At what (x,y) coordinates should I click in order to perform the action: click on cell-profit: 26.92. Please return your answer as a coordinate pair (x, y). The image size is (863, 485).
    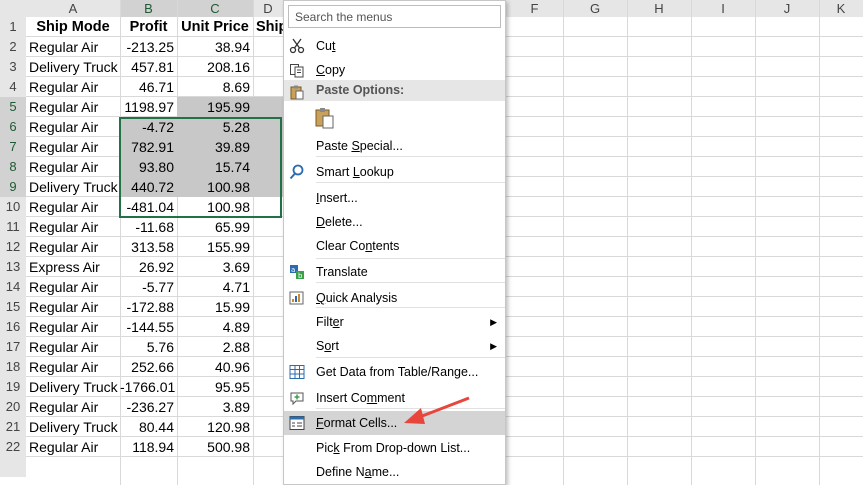
    Looking at the image, I should click on (148, 267).